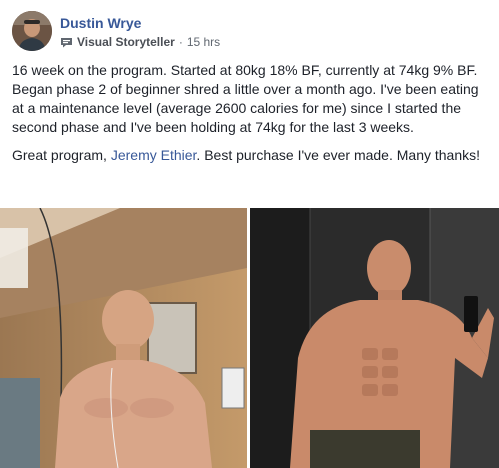 The image size is (499, 468). What do you see at coordinates (247, 32) in the screenshot?
I see `post-header: Dustin Wrye Visual Storyteller · 15 hrs` at bounding box center [247, 32].